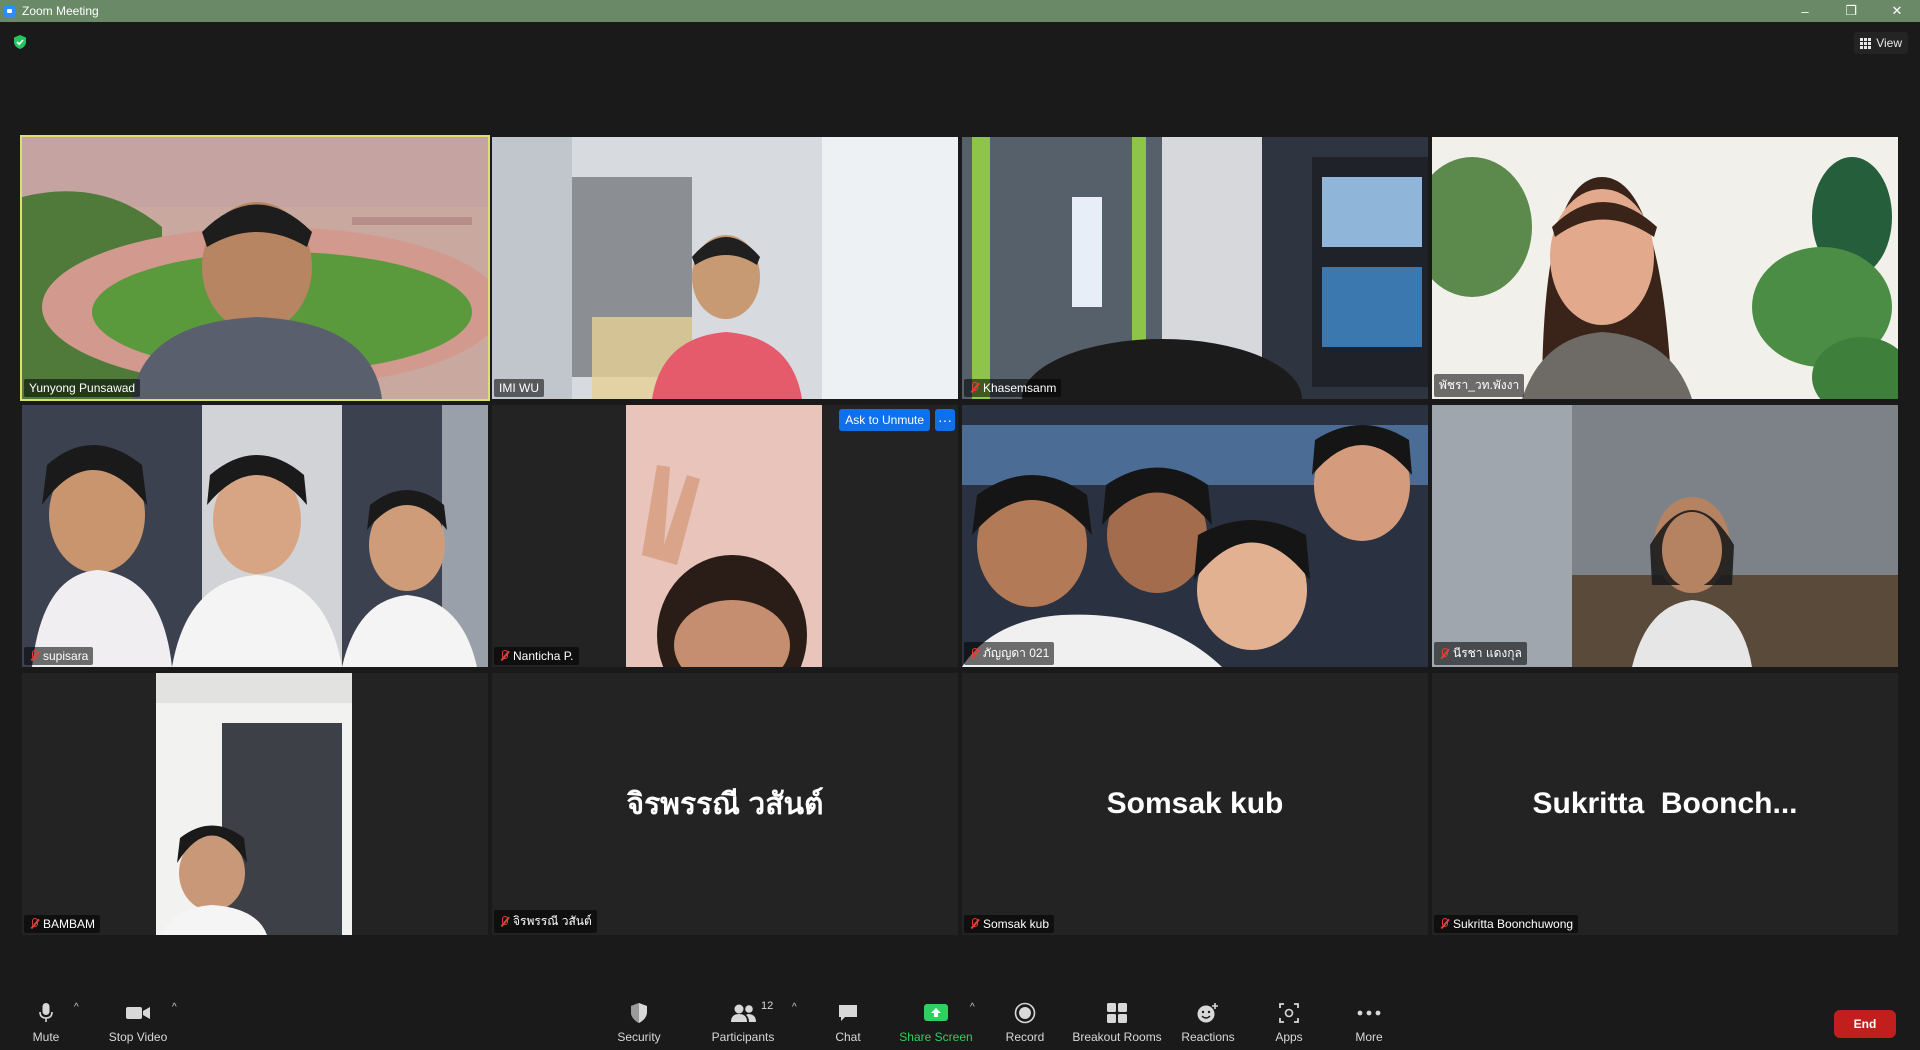 Image resolution: width=1920 pixels, height=1050 pixels. I want to click on view-button: View, so click(1881, 43).